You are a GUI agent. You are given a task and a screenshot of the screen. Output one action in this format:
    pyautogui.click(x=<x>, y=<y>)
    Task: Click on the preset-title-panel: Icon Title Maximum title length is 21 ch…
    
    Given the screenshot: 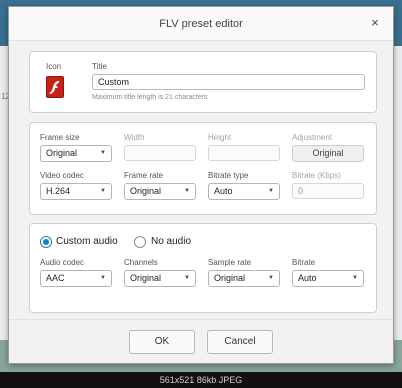 What is the action you would take?
    pyautogui.click(x=203, y=82)
    